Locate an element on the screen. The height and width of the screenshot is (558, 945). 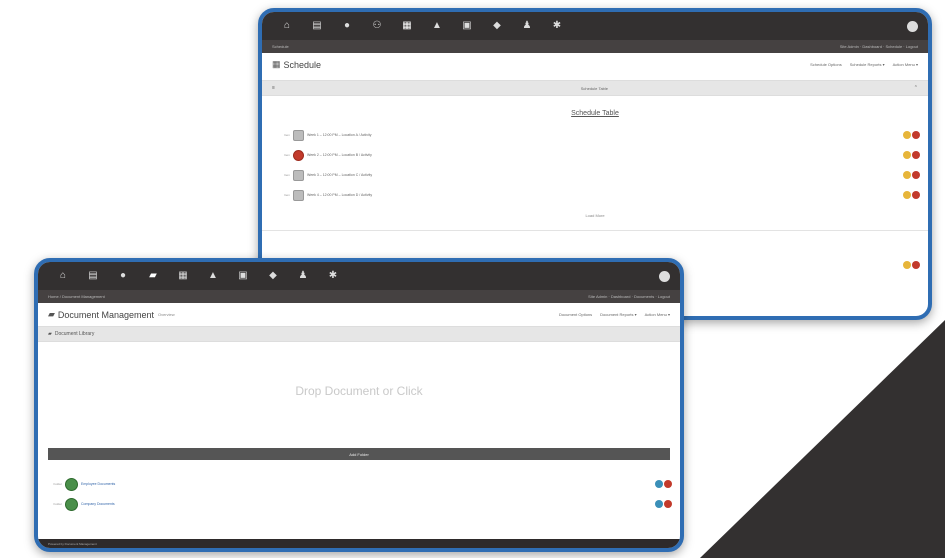
menu-icon: ≡ is located at coordinates (273, 88).